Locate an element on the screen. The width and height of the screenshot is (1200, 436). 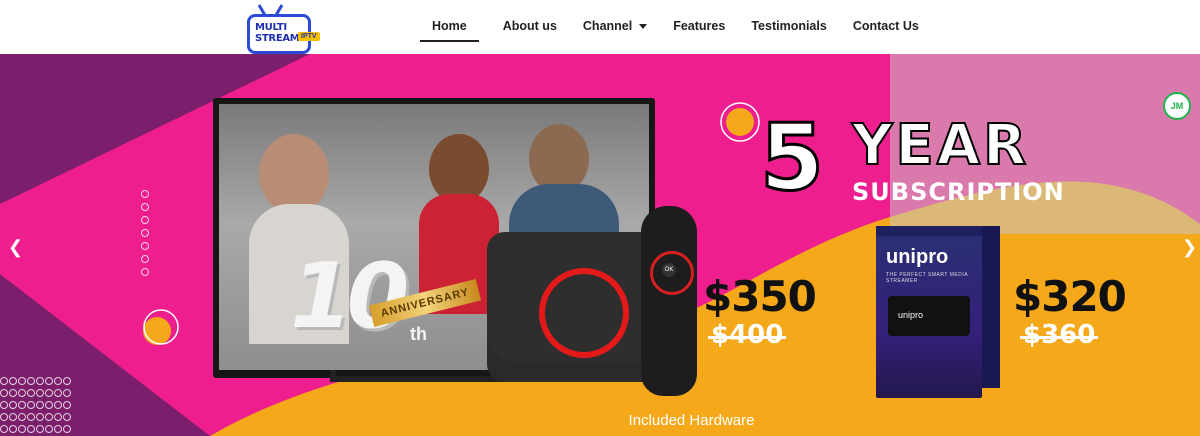
nav-testimonials-label: Testimonials is located at coordinates (789, 26).